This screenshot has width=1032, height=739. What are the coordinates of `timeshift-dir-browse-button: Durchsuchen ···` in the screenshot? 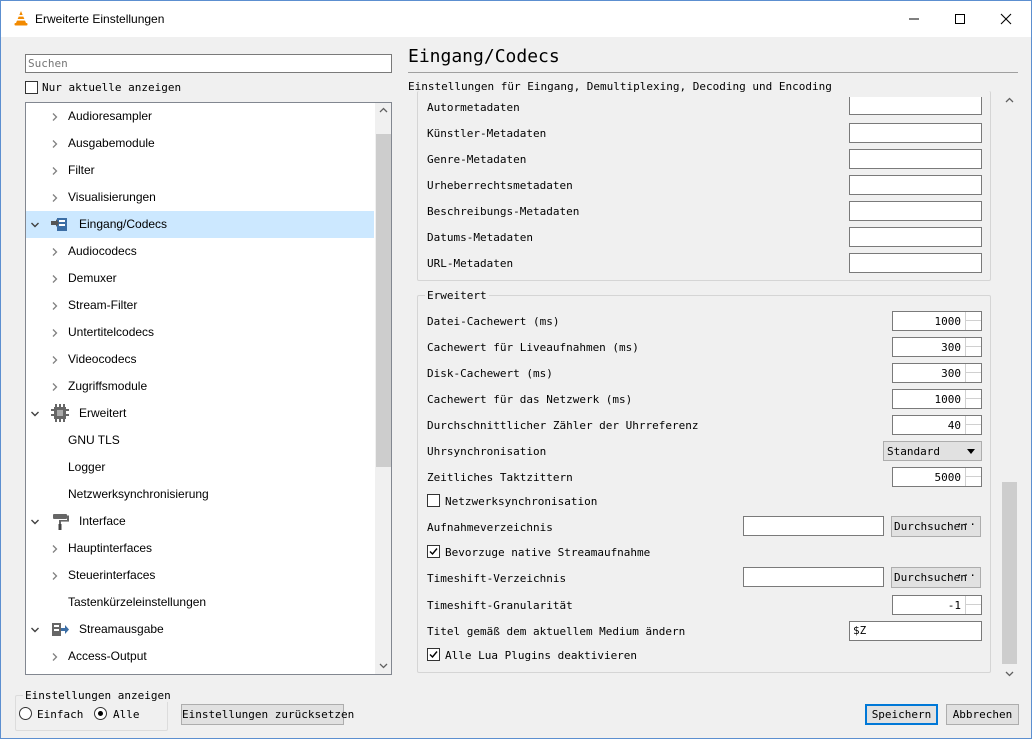 It's located at (936, 577).